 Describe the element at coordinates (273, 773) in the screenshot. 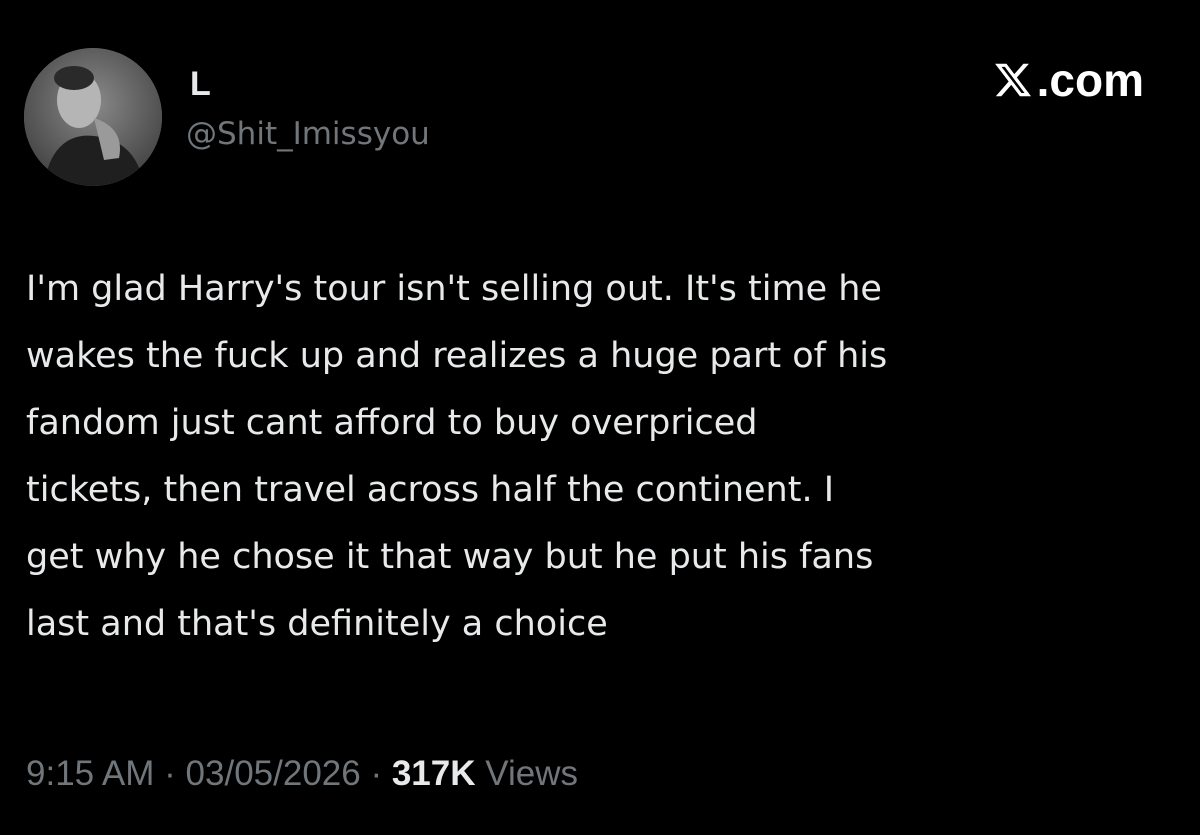

I see `tweet-date: 03/05/2026` at that location.